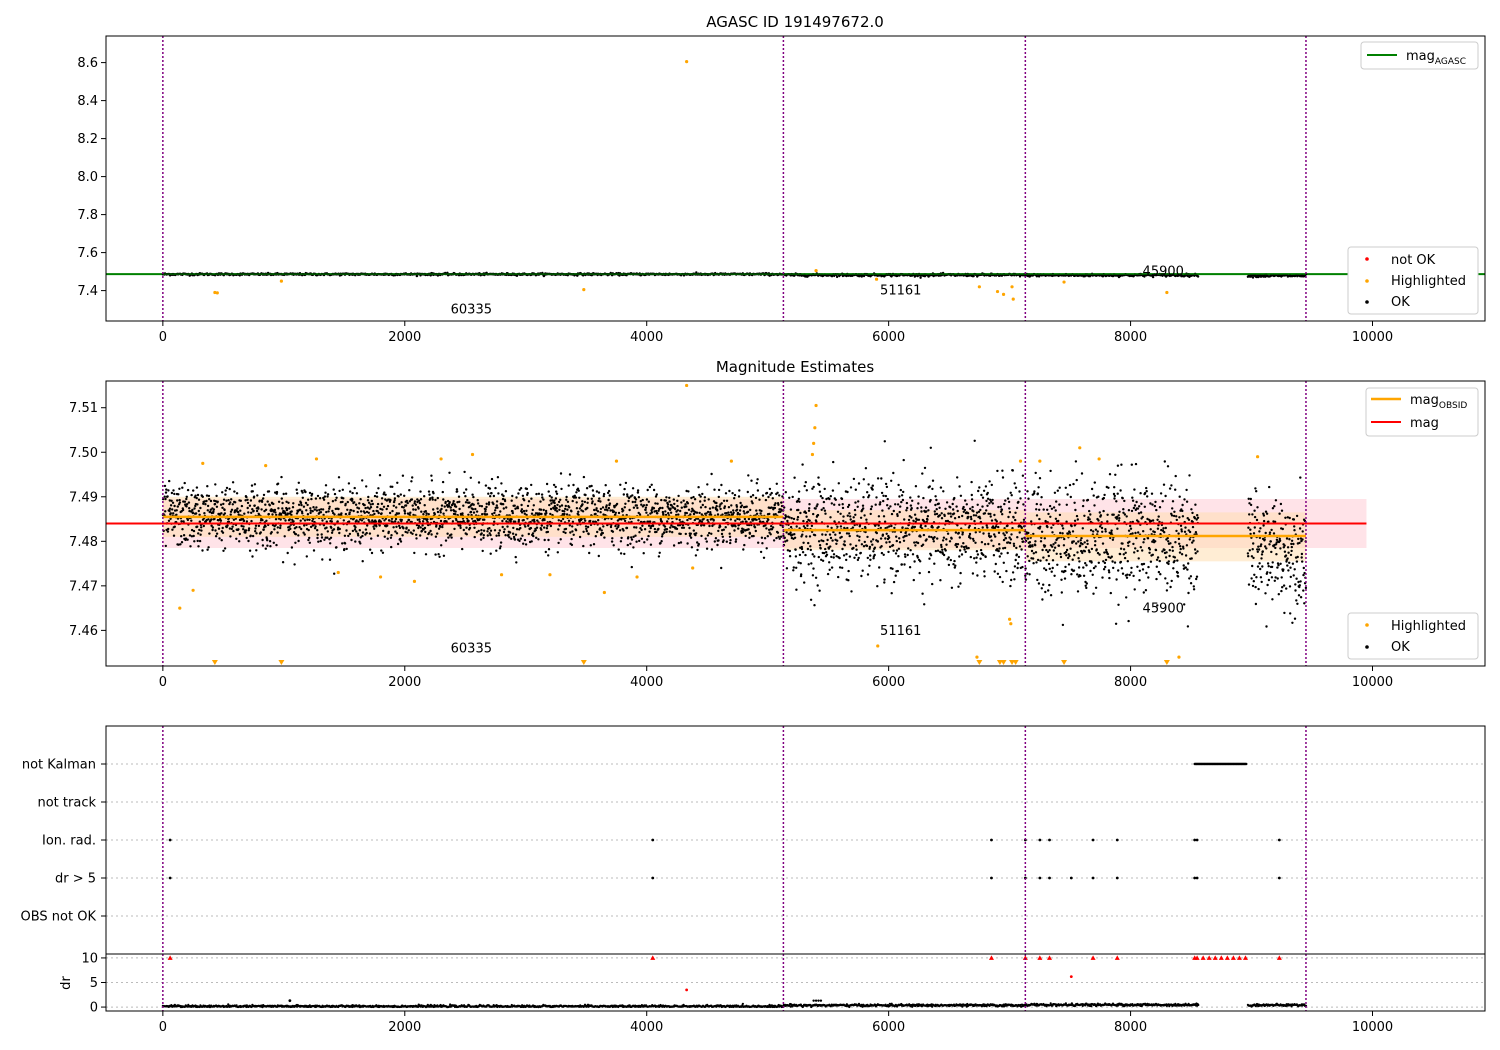  What do you see at coordinates (87, 291) in the screenshot?
I see `p1-ytick-label: 7.4` at bounding box center [87, 291].